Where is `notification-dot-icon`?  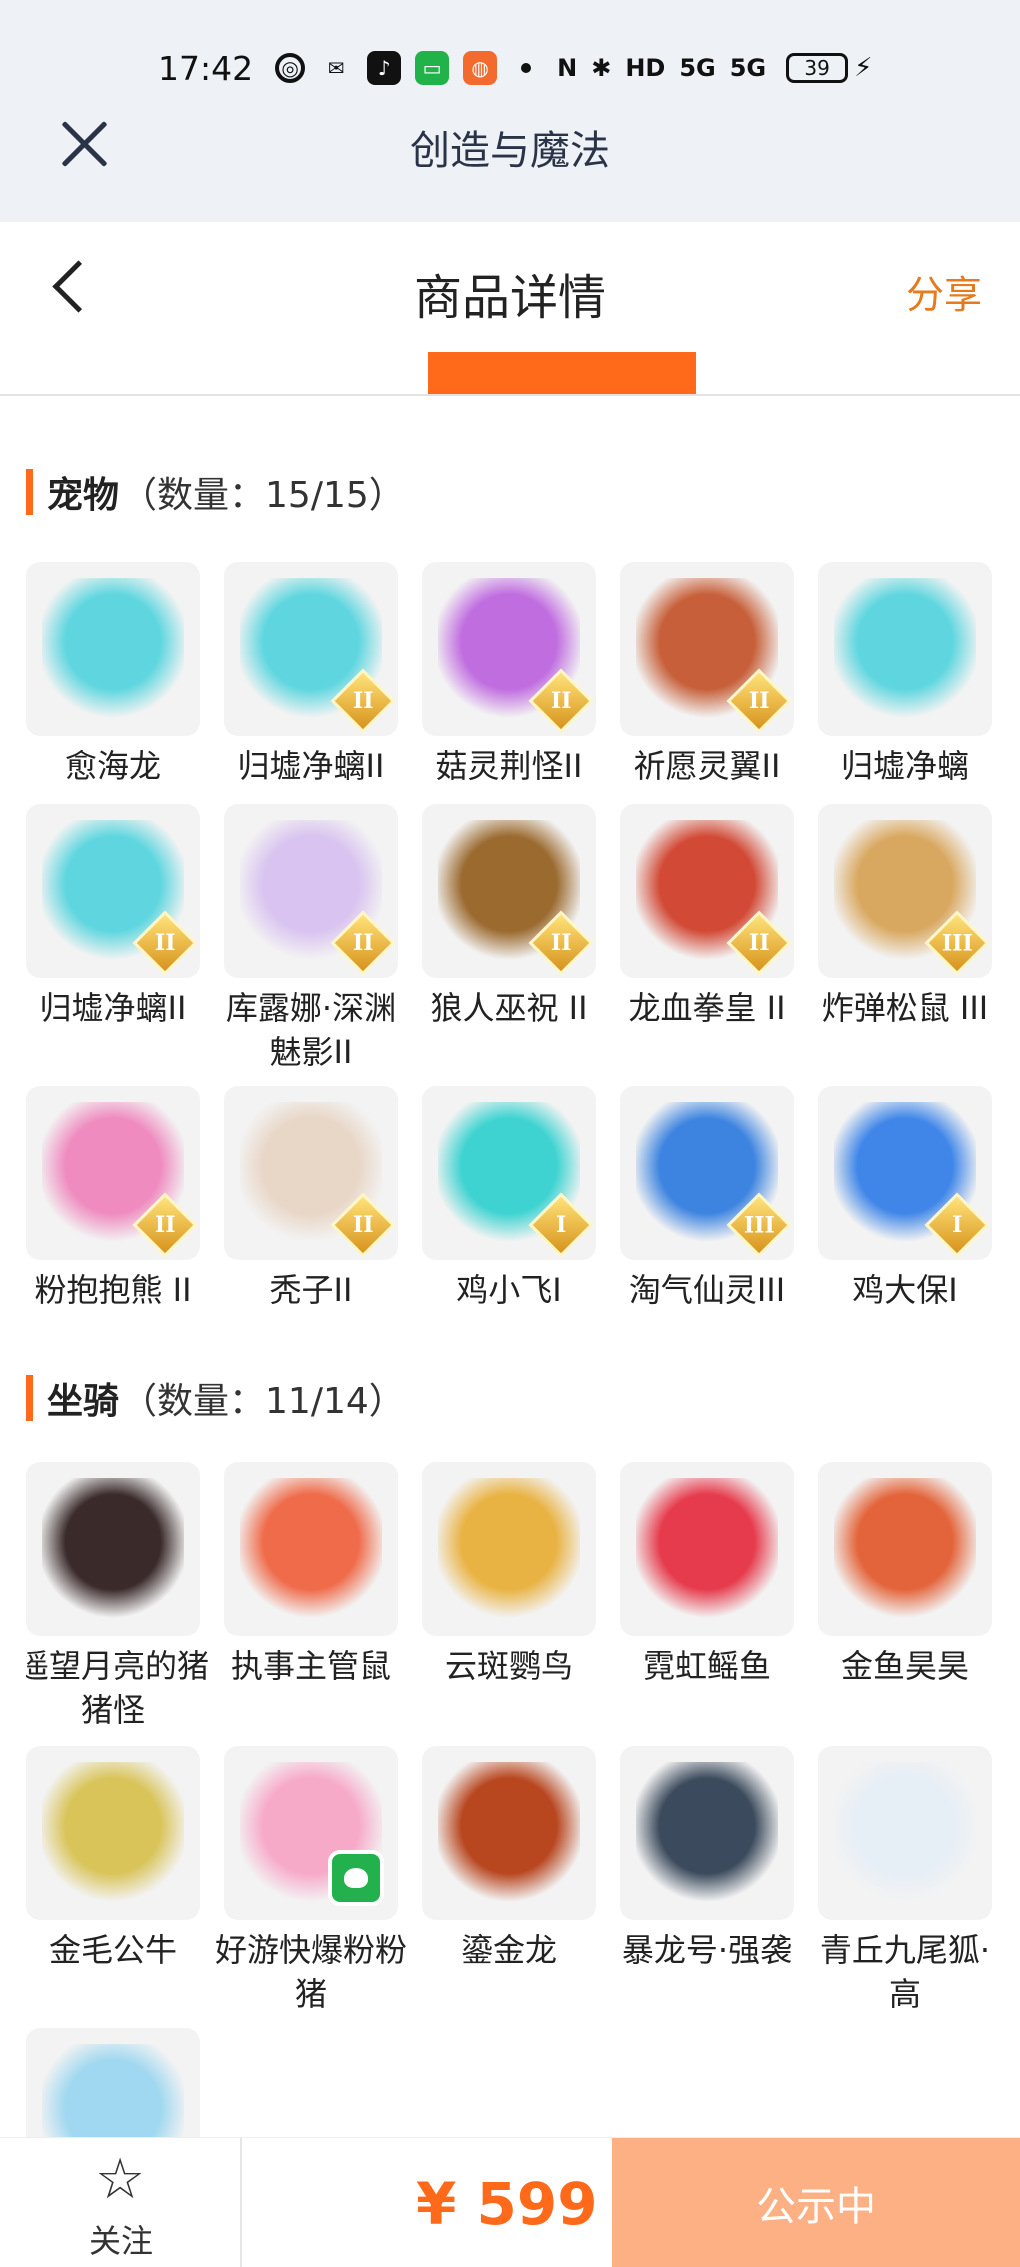
notification-dot-icon is located at coordinates (526, 68).